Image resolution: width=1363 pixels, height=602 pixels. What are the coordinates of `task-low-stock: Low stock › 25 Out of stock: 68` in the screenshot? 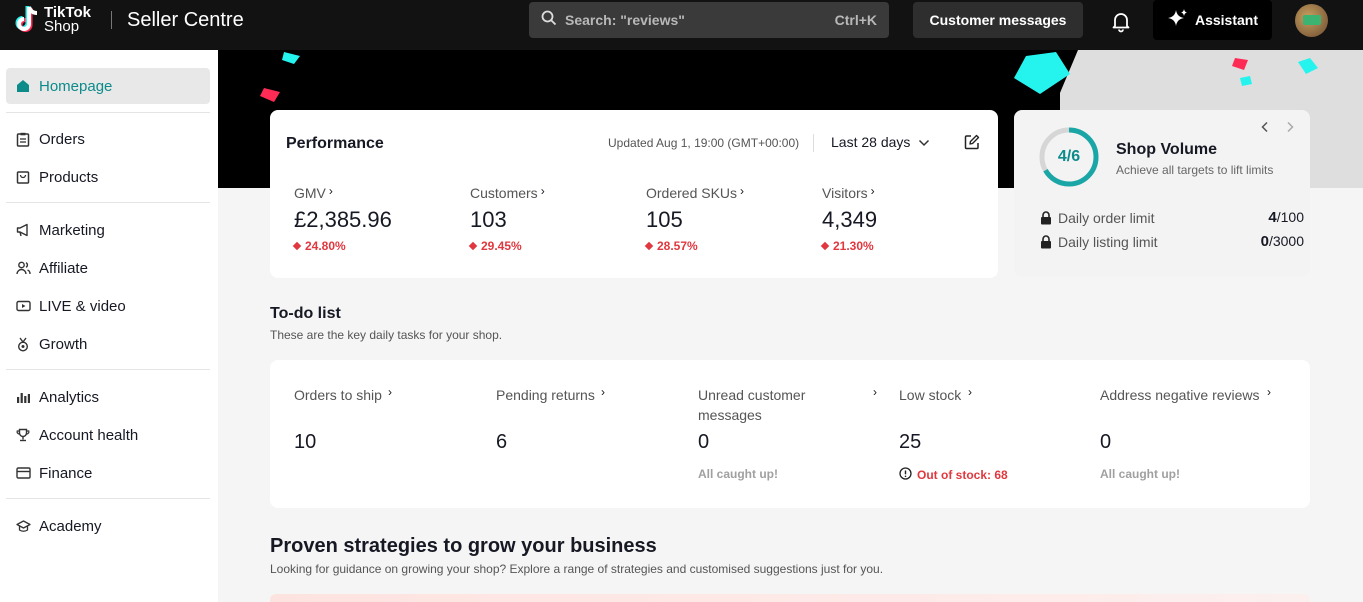 It's located at (993, 433).